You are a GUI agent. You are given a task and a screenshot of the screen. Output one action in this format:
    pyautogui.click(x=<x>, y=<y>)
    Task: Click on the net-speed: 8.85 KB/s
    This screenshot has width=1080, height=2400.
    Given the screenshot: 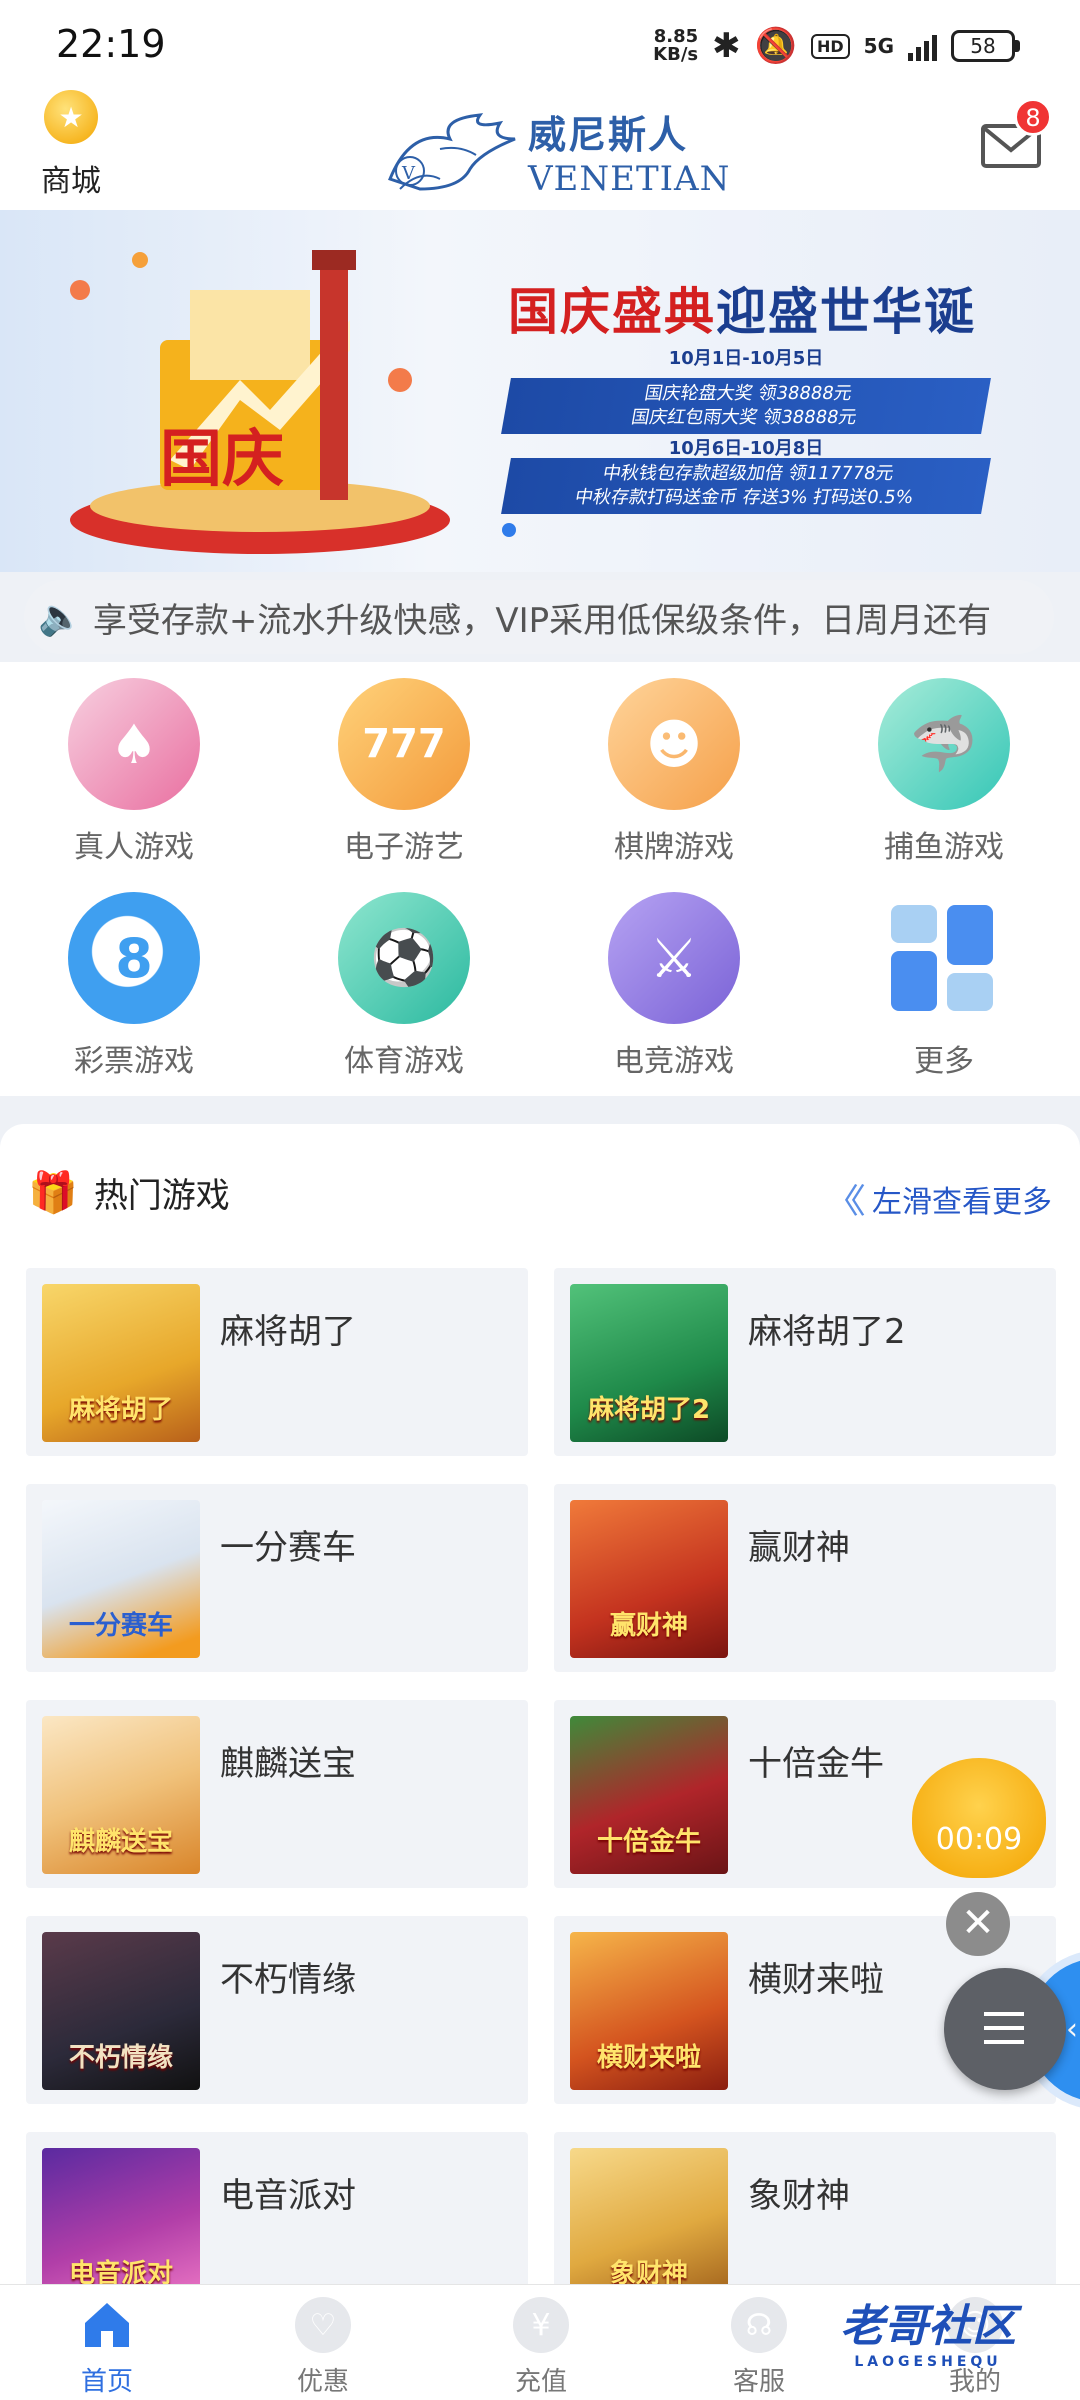 What is the action you would take?
    pyautogui.click(x=676, y=45)
    